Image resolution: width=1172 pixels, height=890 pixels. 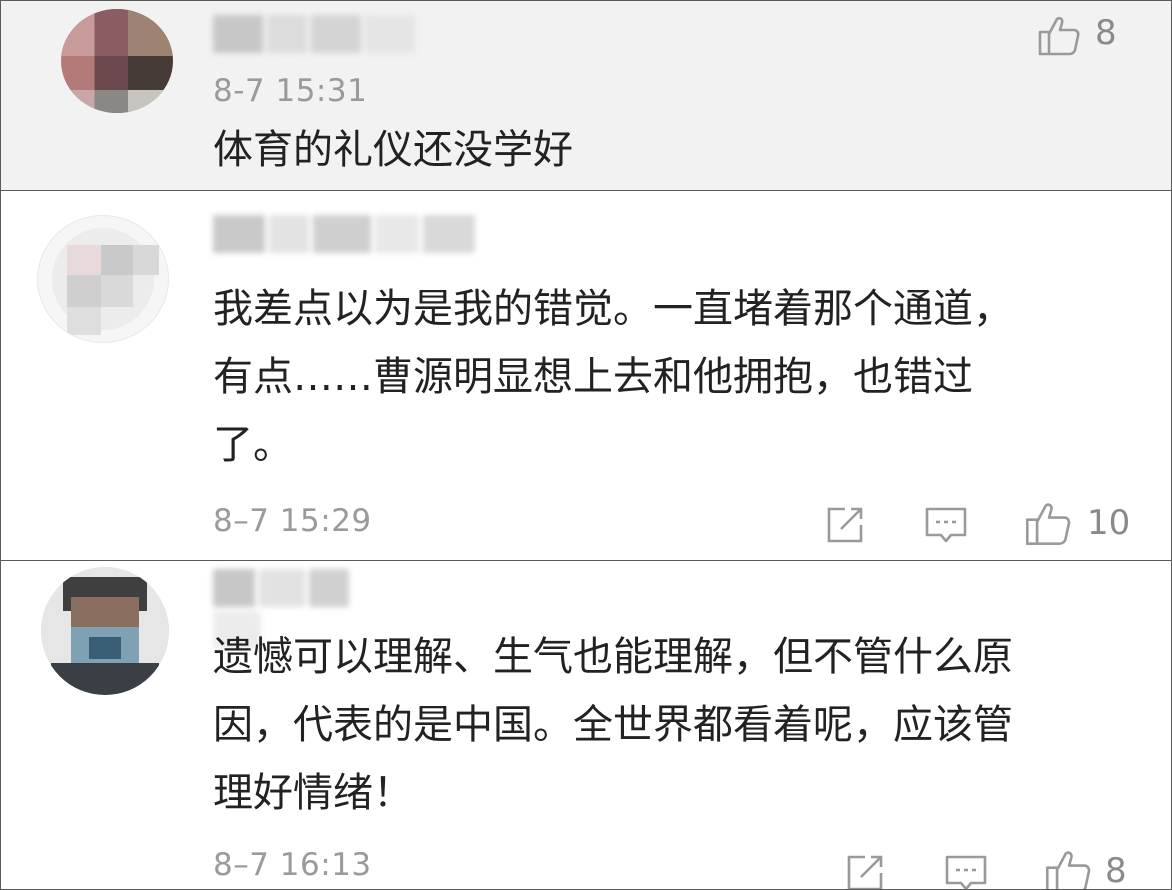 What do you see at coordinates (290, 91) in the screenshot?
I see `timestamp: 8-7 15:31` at bounding box center [290, 91].